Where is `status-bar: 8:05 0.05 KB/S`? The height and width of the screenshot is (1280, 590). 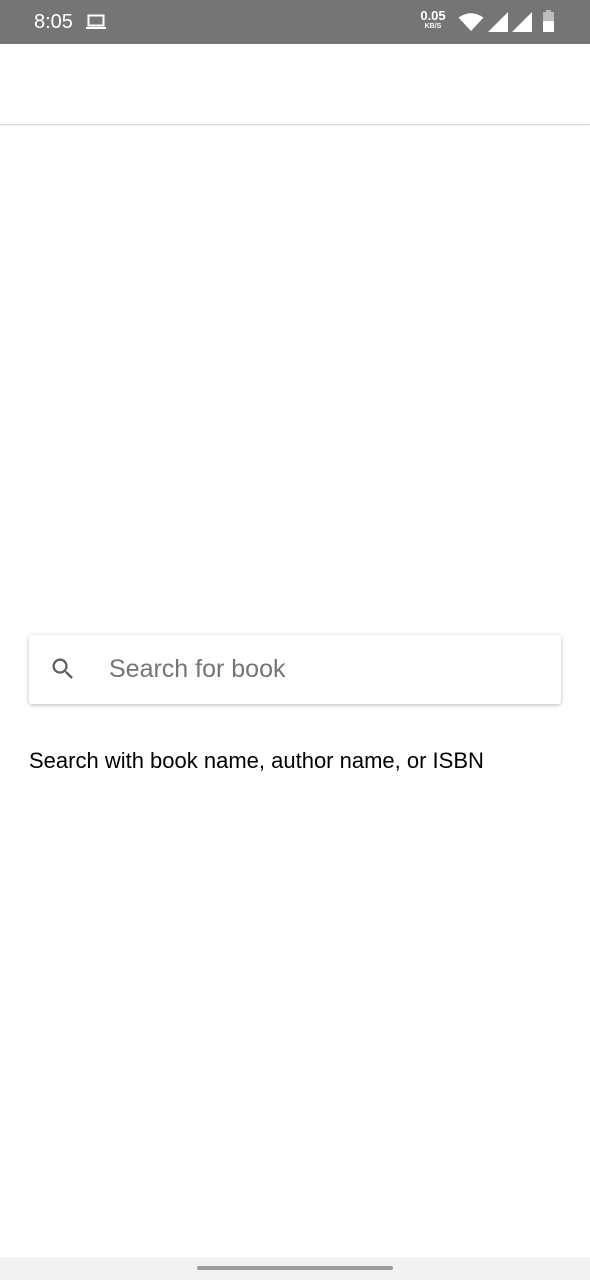 status-bar: 8:05 0.05 KB/S is located at coordinates (295, 22).